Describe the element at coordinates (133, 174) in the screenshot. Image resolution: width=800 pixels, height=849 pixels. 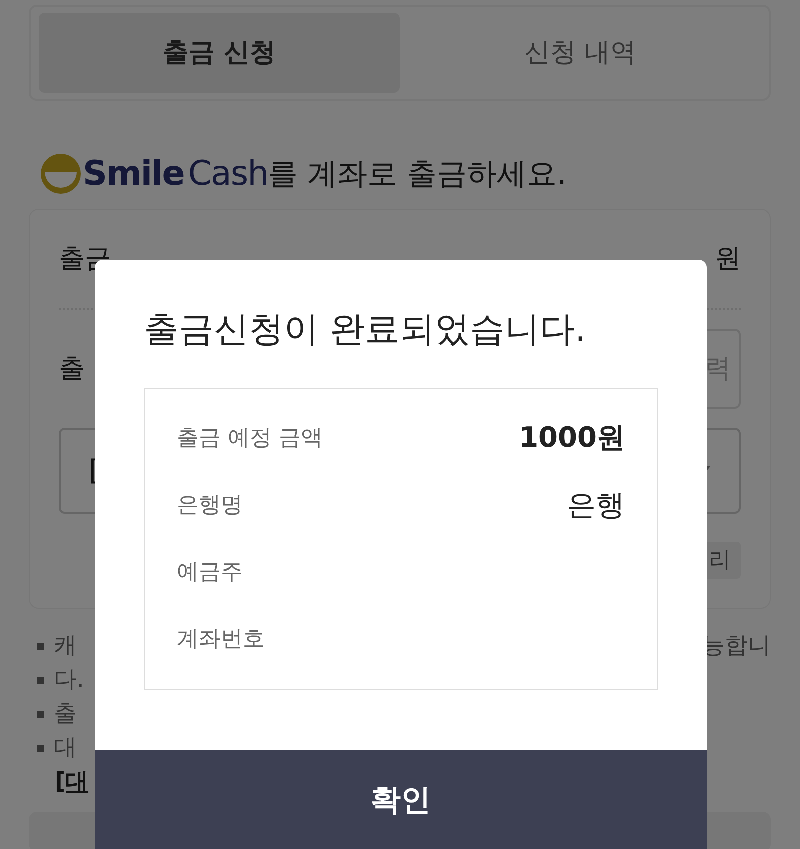
I see `brand-name: Smile` at that location.